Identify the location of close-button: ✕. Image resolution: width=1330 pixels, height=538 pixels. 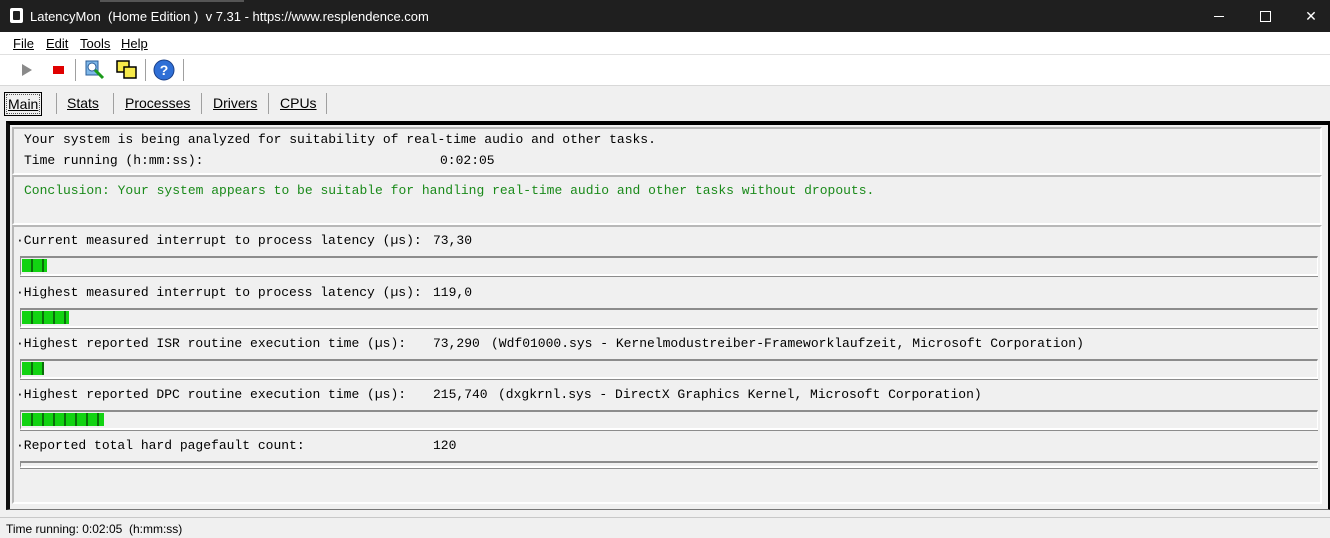
(1309, 16).